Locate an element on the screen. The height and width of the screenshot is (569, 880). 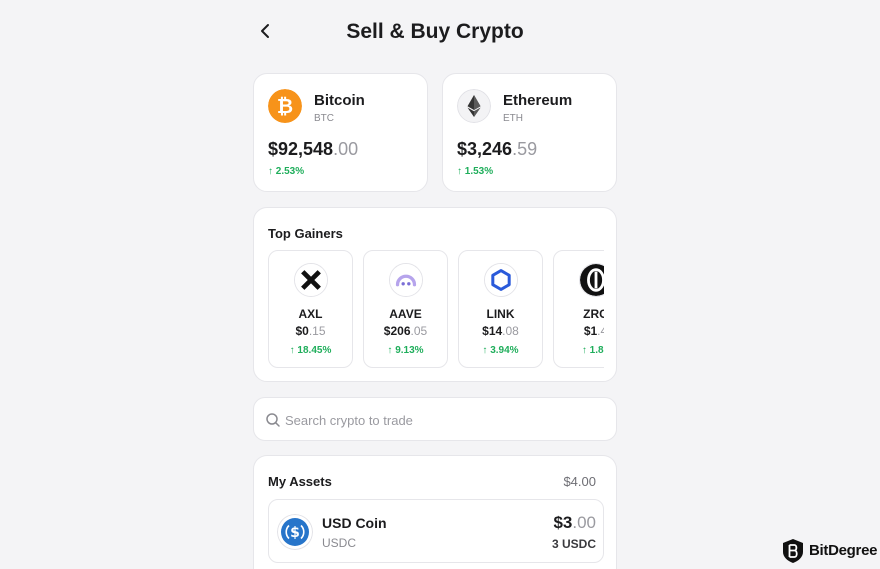
usdc-icon: $ is located at coordinates (295, 532).